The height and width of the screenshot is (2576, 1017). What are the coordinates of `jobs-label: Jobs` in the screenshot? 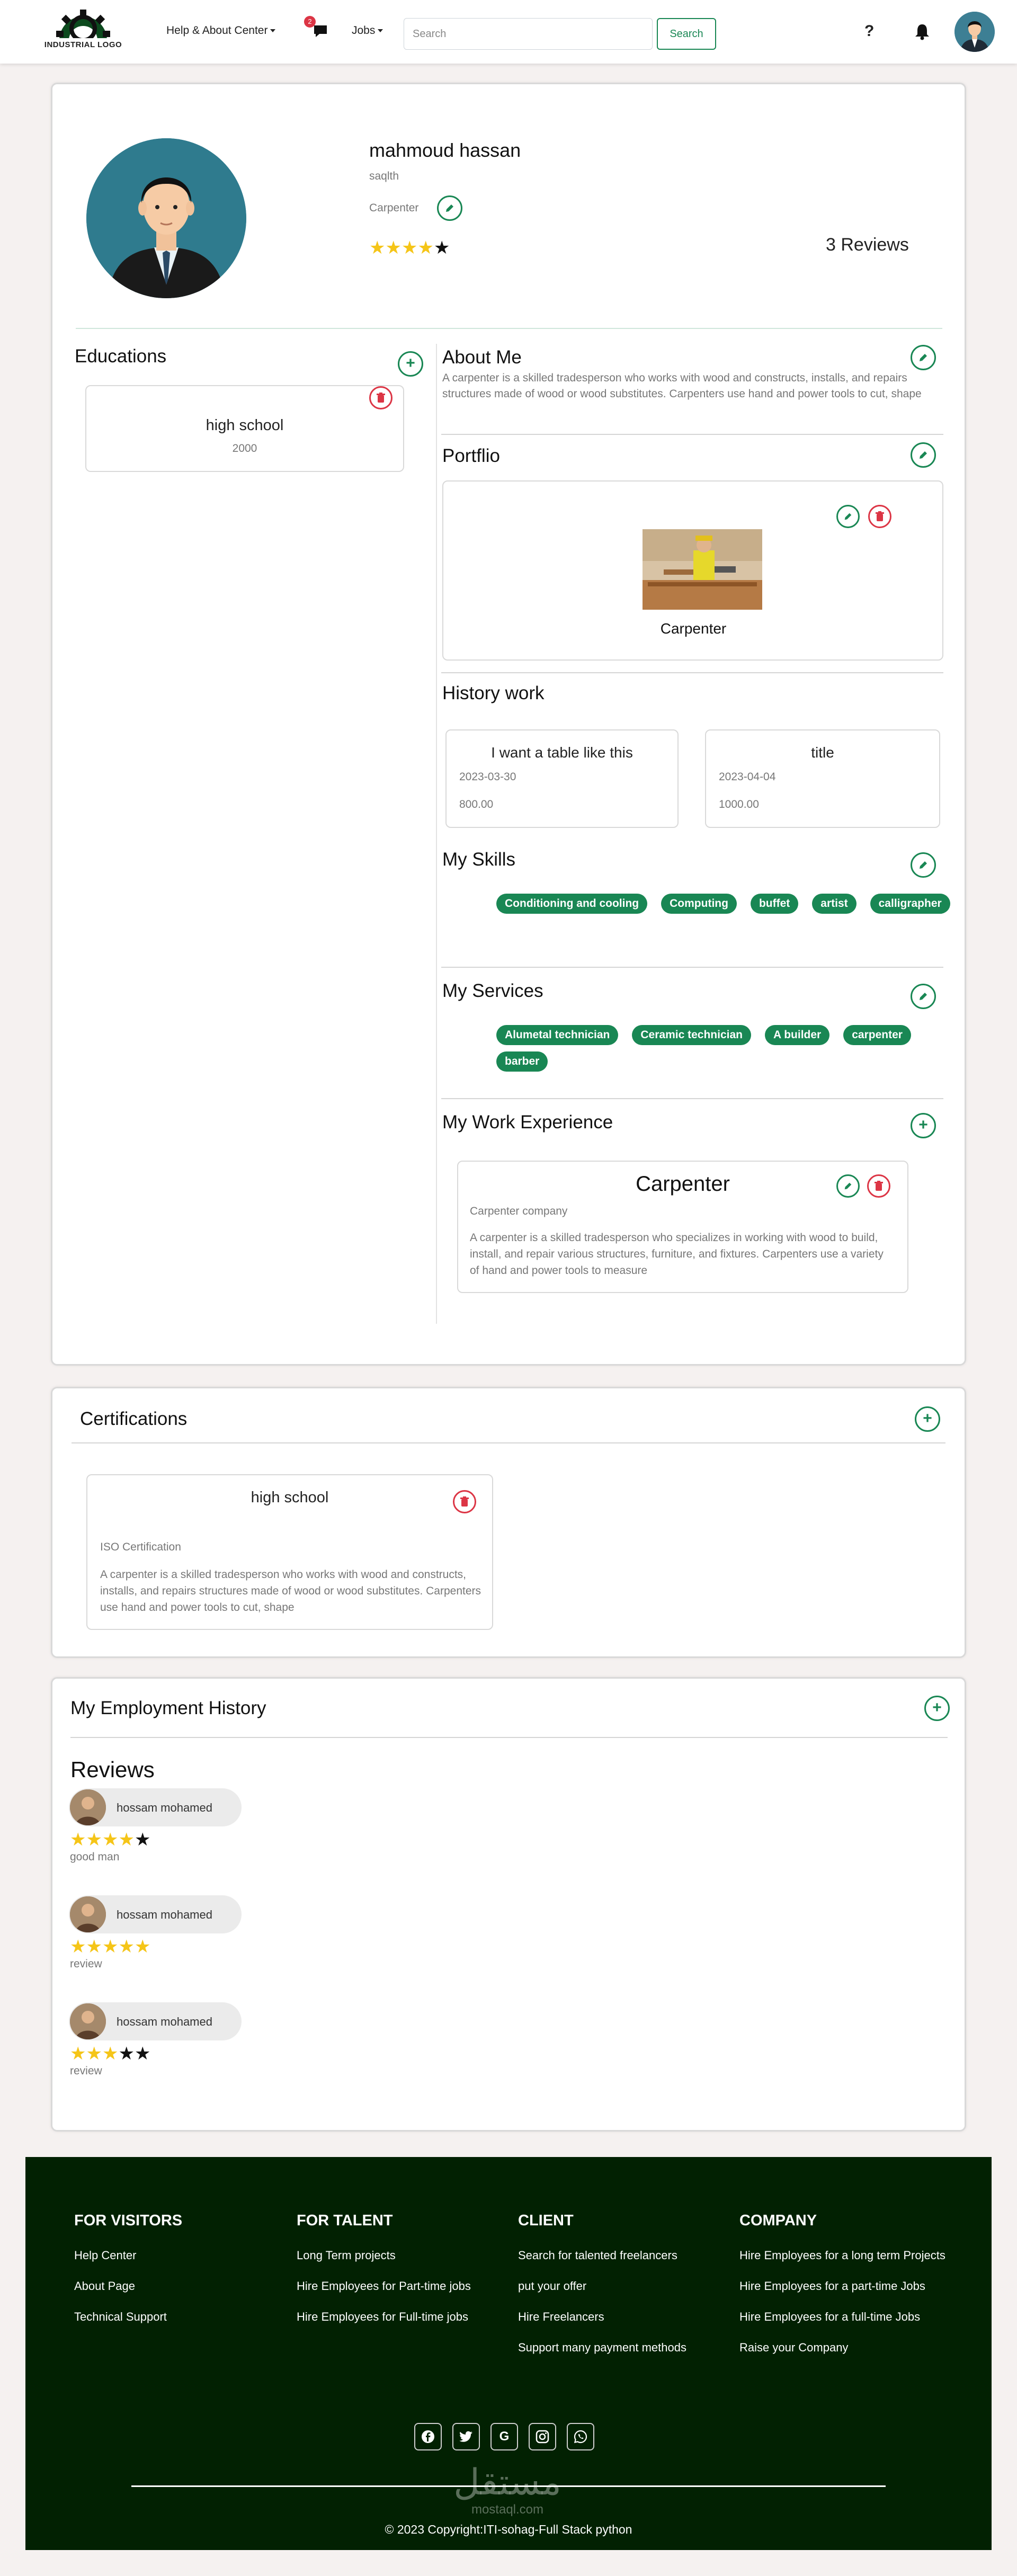 It's located at (364, 30).